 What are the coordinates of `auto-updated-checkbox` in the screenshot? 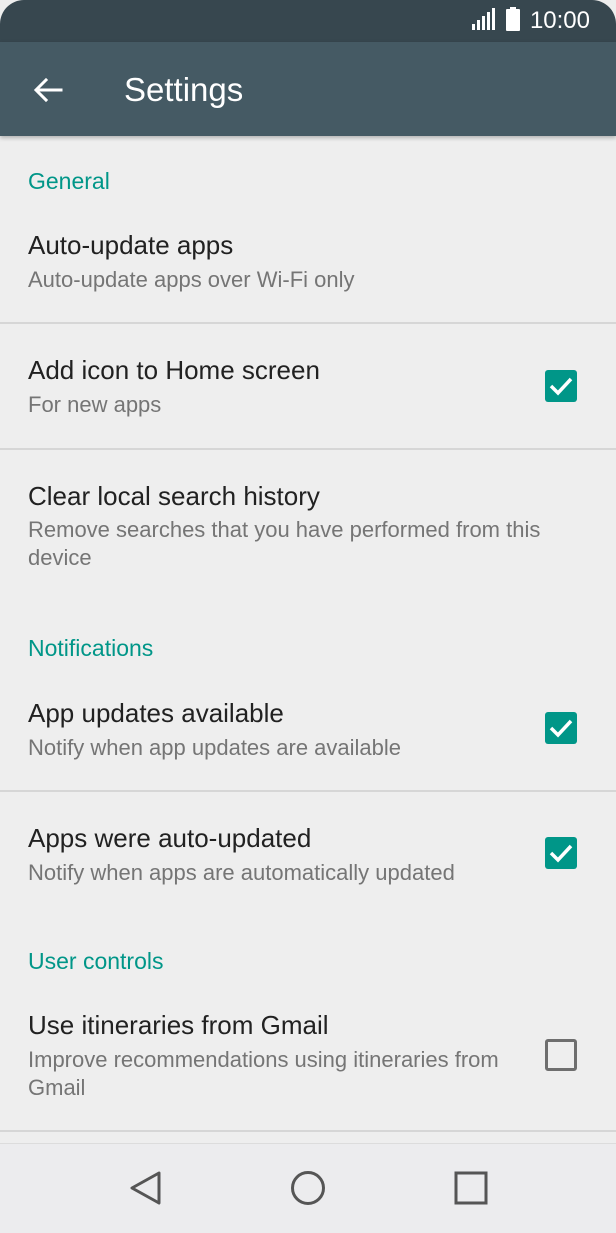 It's located at (561, 853).